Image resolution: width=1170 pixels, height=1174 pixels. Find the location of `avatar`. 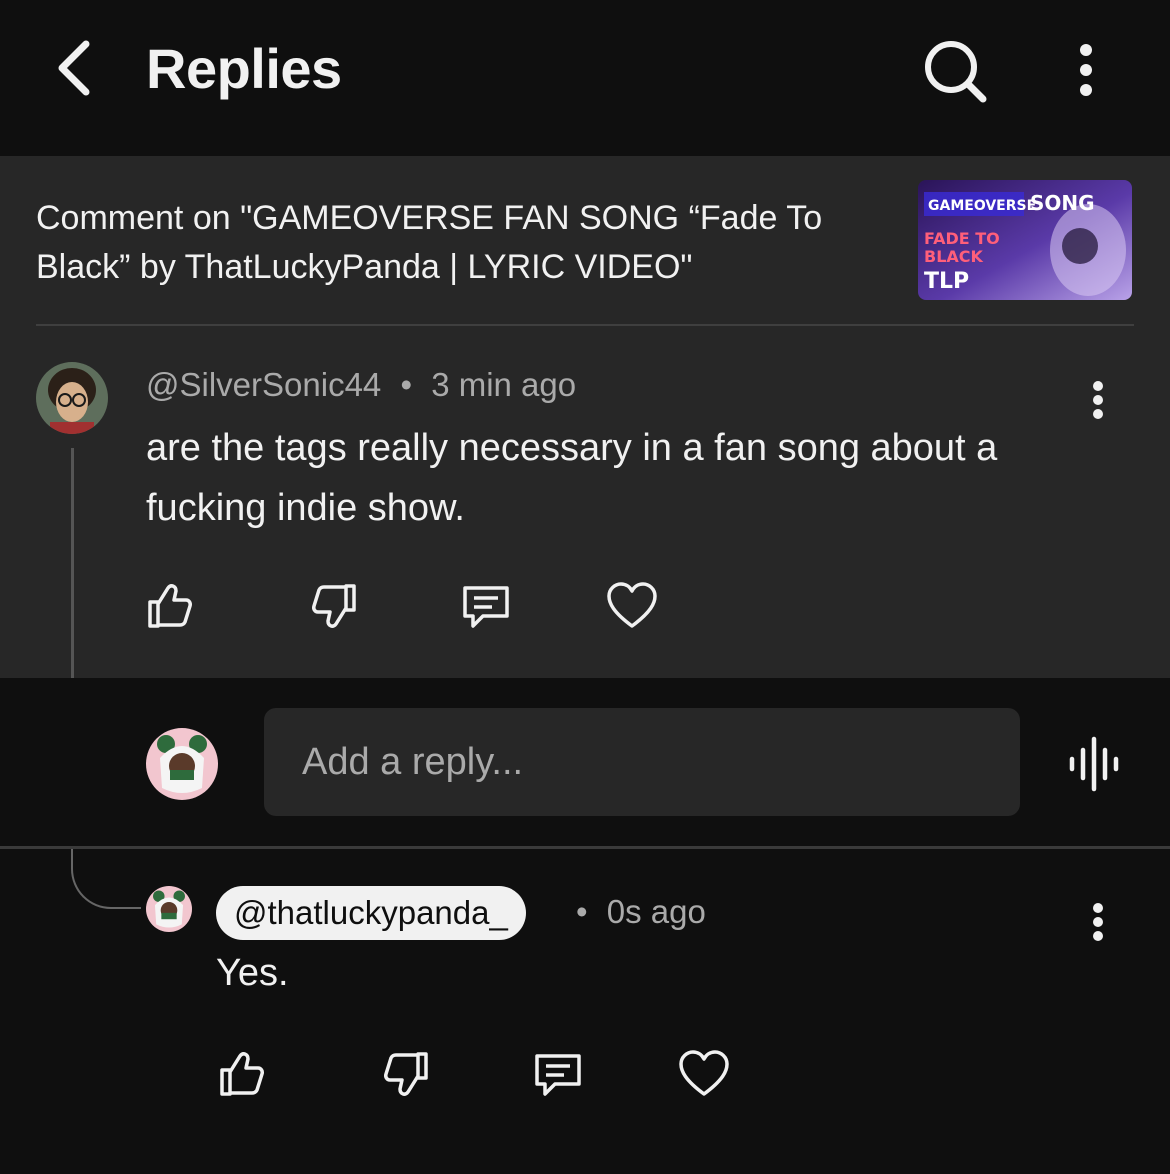

avatar is located at coordinates (72, 398).